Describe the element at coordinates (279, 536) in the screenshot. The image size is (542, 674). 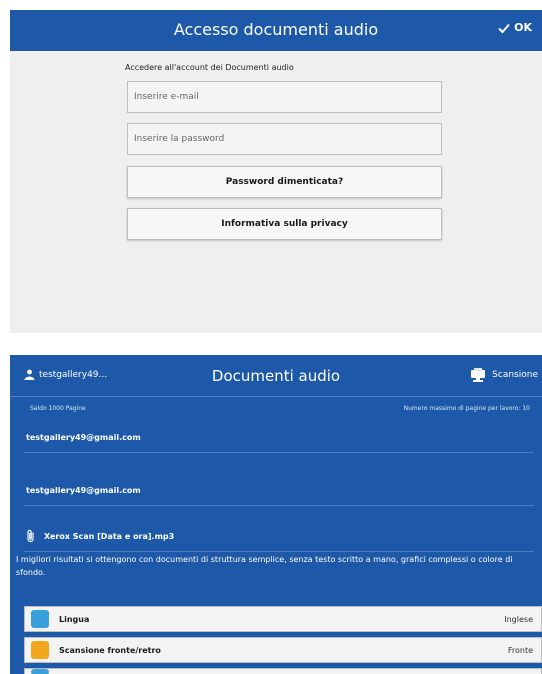
I see `filename-field: Xerox Scan [Data e ora].mp3` at that location.